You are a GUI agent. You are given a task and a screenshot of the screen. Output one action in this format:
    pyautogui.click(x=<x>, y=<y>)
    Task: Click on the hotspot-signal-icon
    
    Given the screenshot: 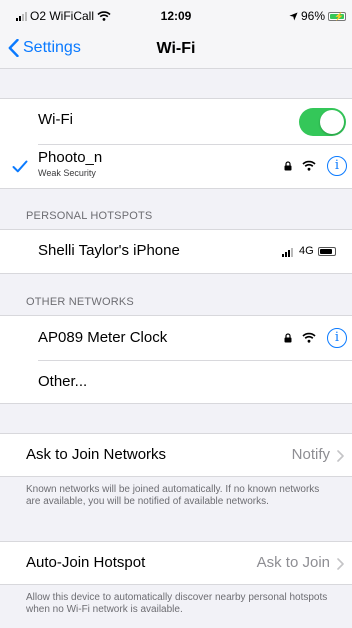 What is the action you would take?
    pyautogui.click(x=287, y=252)
    